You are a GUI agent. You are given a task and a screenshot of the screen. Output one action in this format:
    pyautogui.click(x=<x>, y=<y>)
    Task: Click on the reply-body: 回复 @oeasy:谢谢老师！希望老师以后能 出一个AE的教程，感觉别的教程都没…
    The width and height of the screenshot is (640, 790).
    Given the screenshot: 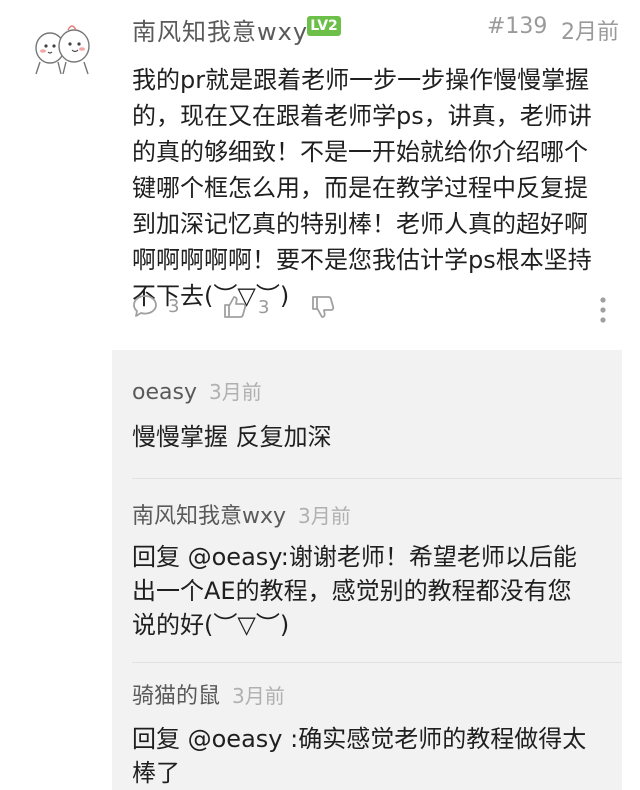 What is the action you would take?
    pyautogui.click(x=354, y=591)
    